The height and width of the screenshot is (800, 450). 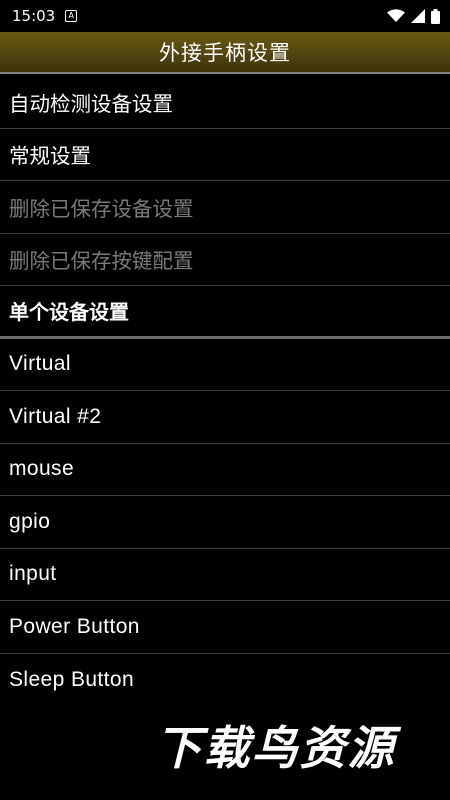 What do you see at coordinates (91, 103) in the screenshot?
I see `setting-label: 自动检测设备设置` at bounding box center [91, 103].